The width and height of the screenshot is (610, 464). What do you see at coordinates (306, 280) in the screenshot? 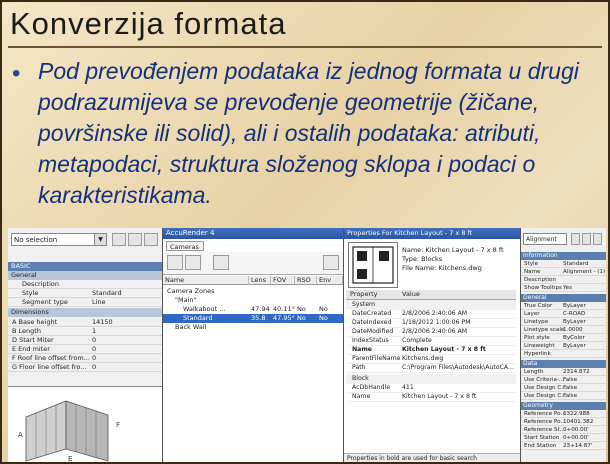
I see `column-header-rso: RSO` at bounding box center [306, 280].